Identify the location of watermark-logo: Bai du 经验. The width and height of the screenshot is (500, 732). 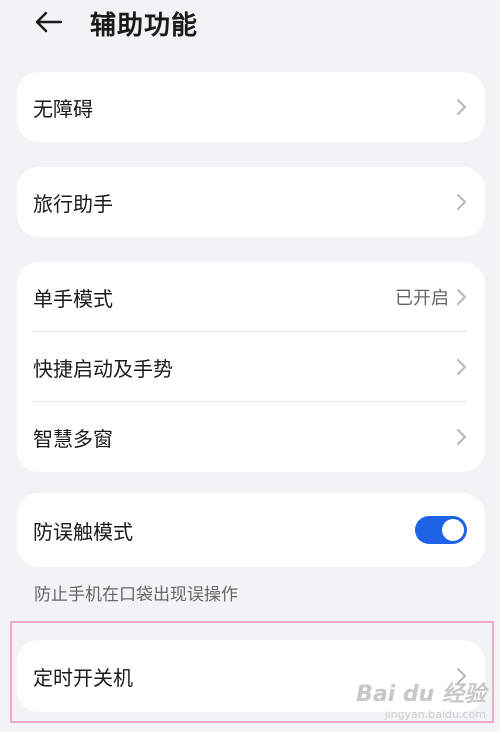
(421, 694).